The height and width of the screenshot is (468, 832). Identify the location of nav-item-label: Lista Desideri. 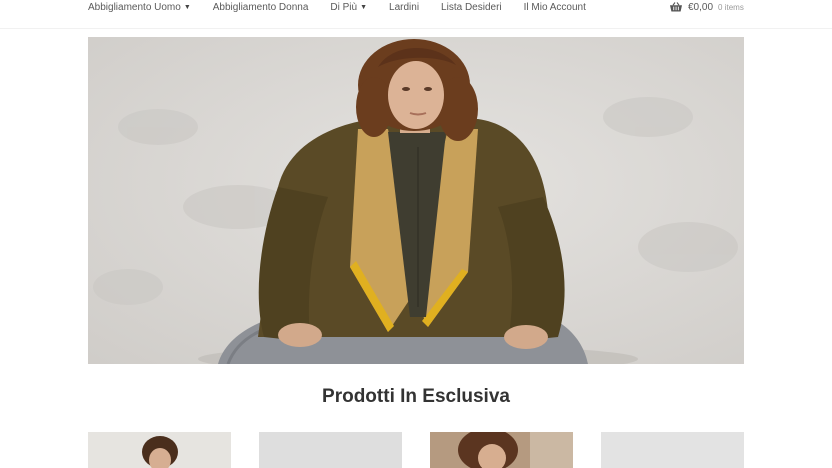
(471, 7).